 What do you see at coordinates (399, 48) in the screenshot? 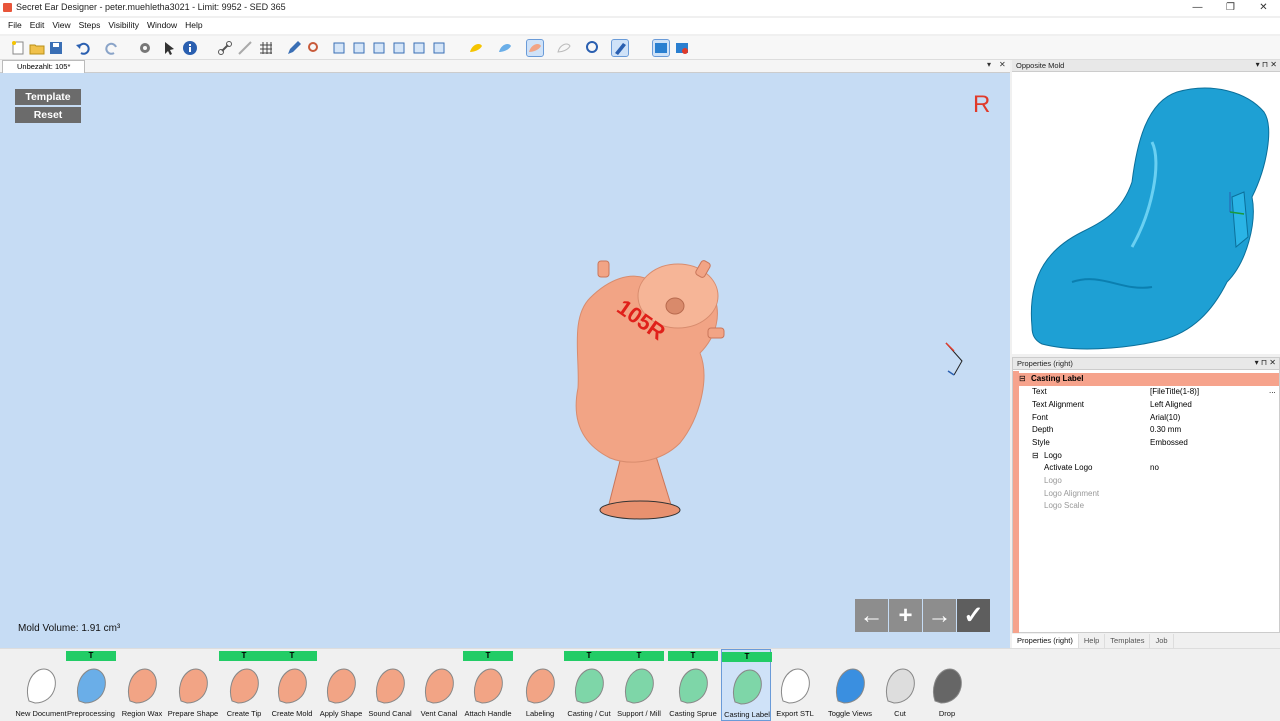
I see `view-back-icon` at bounding box center [399, 48].